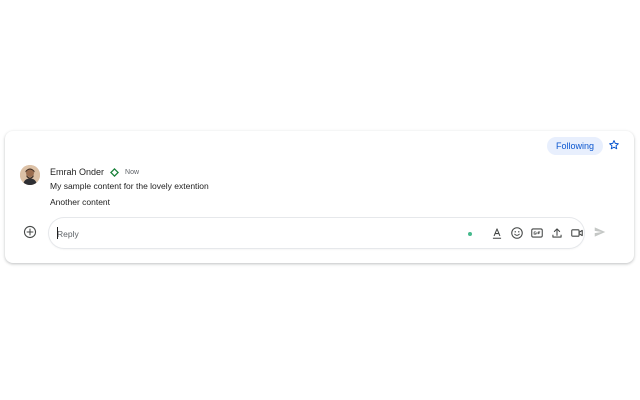 The image size is (640, 400). Describe the element at coordinates (316, 233) in the screenshot. I see `reply-box` at that location.